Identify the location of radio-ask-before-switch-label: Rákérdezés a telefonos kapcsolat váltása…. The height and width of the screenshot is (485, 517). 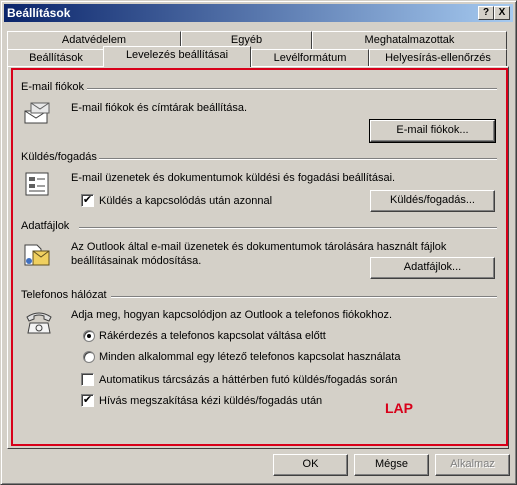
(212, 336).